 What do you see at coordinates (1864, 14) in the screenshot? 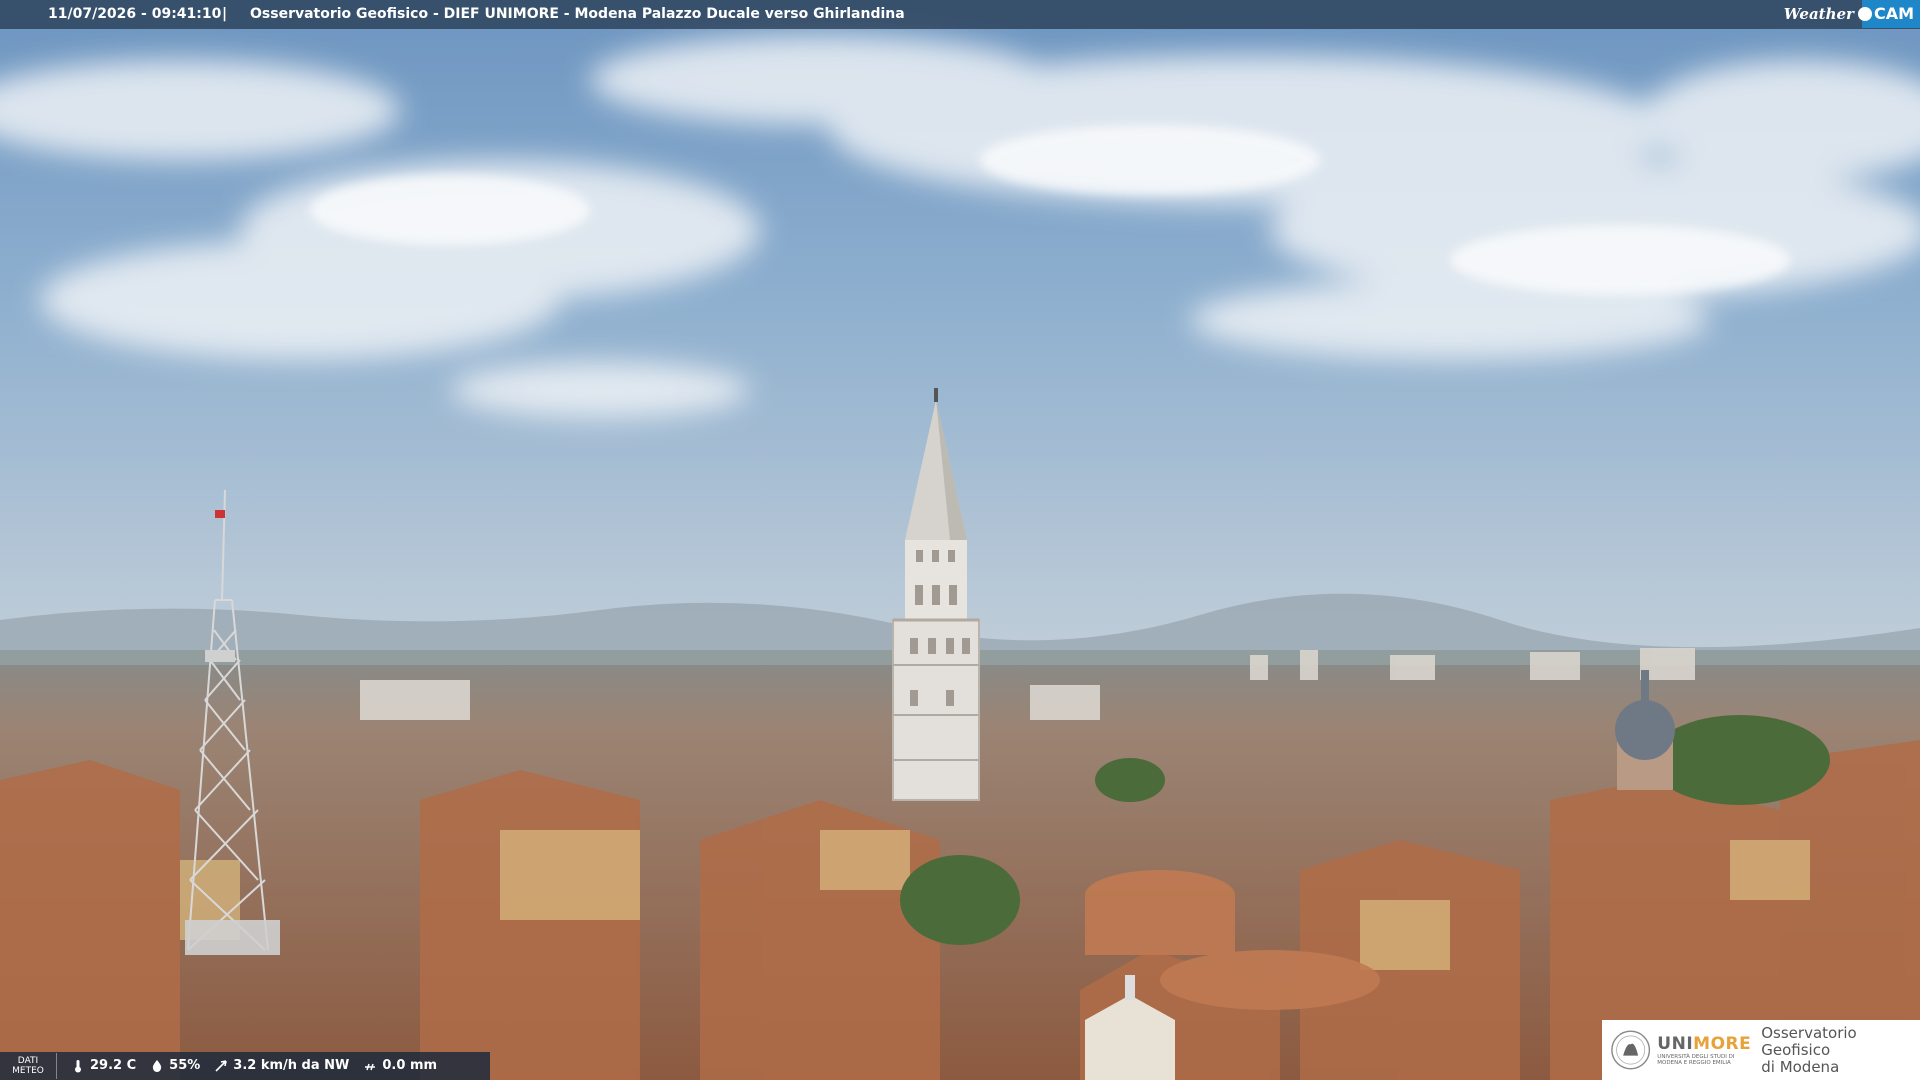
I see `weathercam-dot-icon` at bounding box center [1864, 14].